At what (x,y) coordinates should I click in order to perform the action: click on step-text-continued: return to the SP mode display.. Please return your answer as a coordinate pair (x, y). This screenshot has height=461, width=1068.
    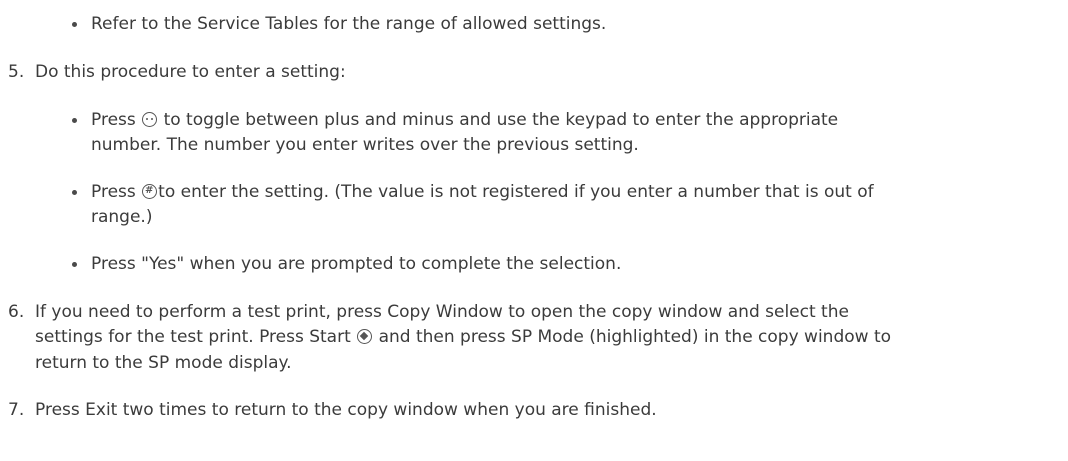
    Looking at the image, I should click on (163, 363).